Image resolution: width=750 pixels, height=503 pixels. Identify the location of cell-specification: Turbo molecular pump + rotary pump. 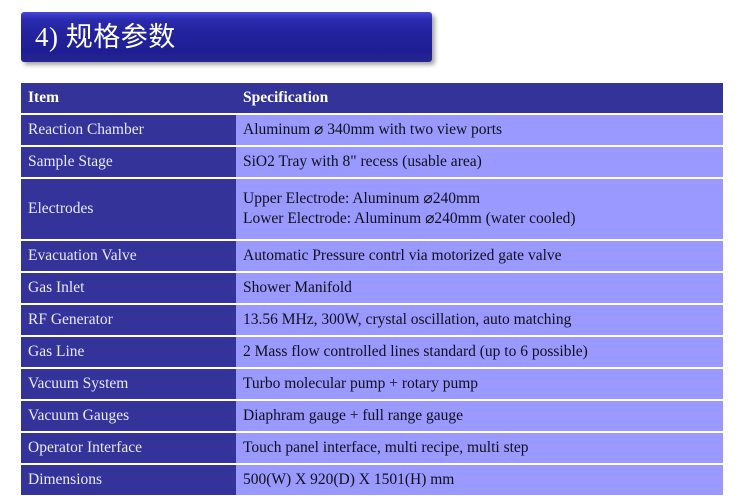
(479, 384).